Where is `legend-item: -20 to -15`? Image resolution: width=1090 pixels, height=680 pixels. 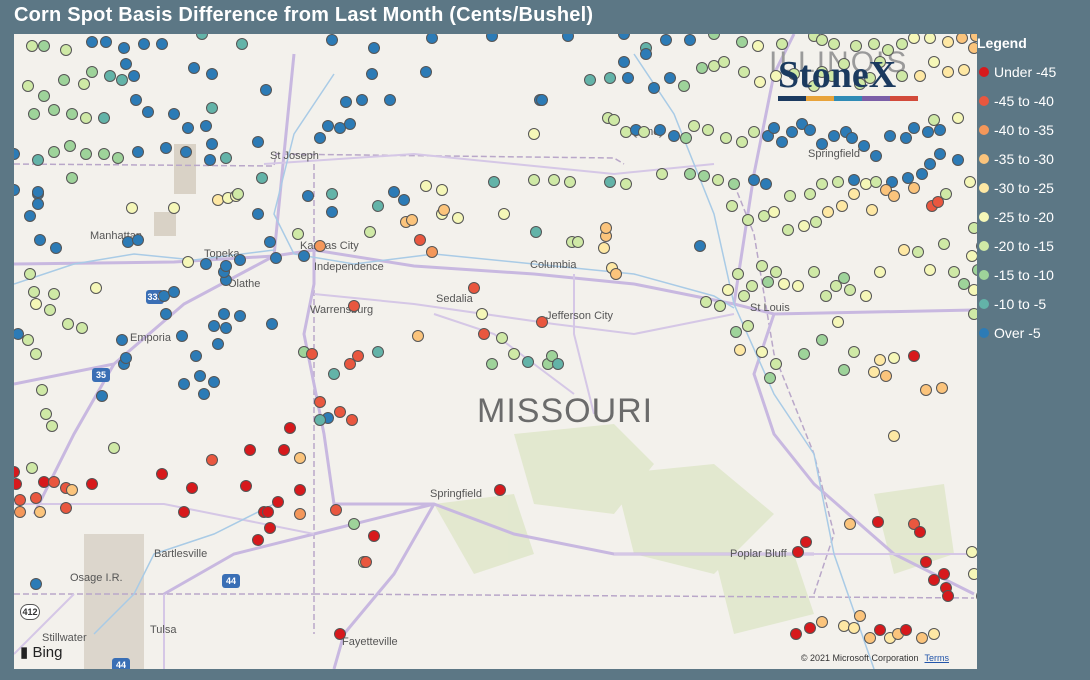 legend-item: -20 to -15 is located at coordinates (1033, 245).